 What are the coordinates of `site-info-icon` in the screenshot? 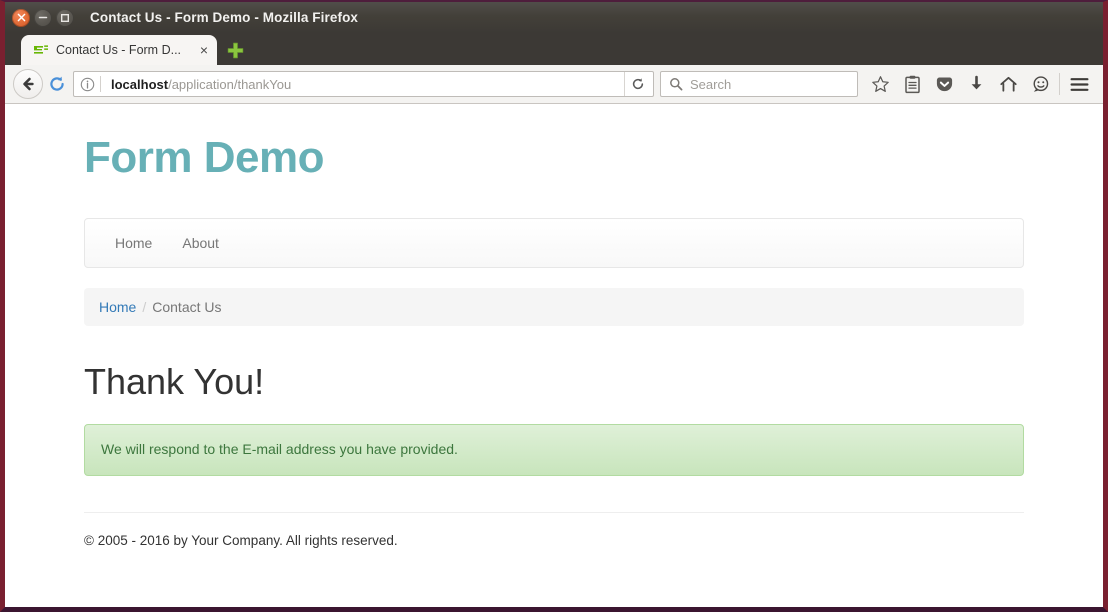 It's located at (87, 84).